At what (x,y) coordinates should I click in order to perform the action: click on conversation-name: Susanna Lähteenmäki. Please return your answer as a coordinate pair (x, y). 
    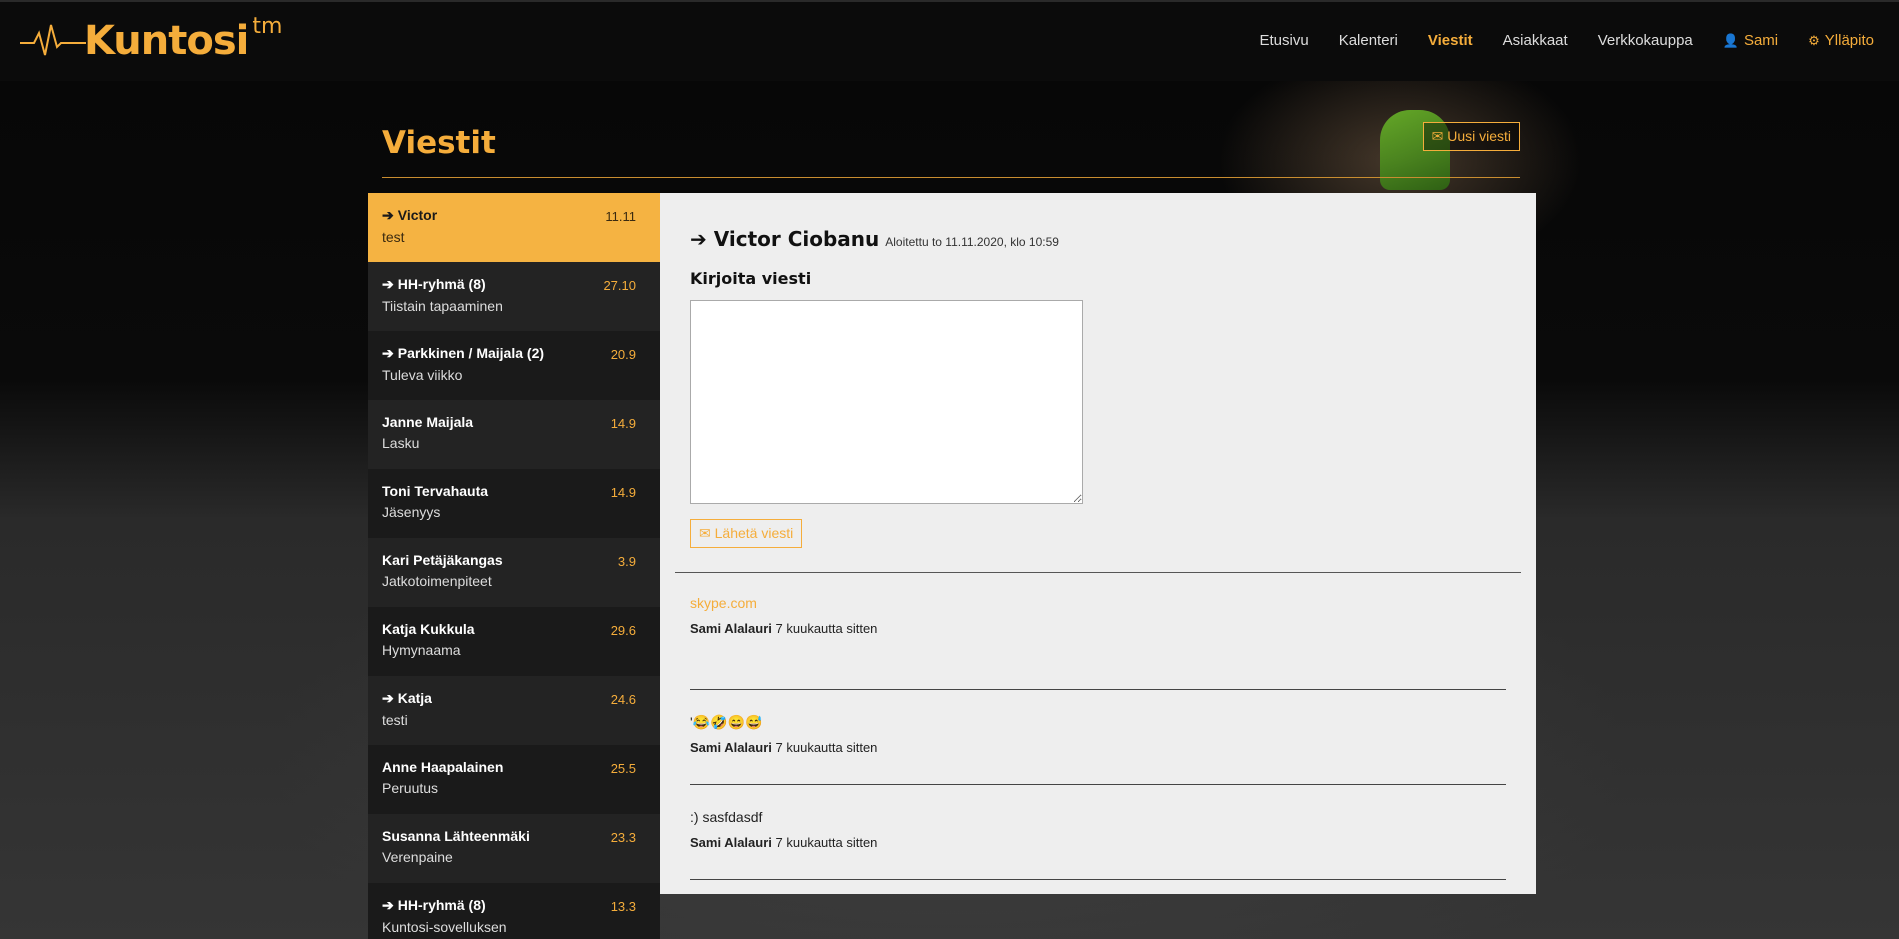
    Looking at the image, I should click on (456, 836).